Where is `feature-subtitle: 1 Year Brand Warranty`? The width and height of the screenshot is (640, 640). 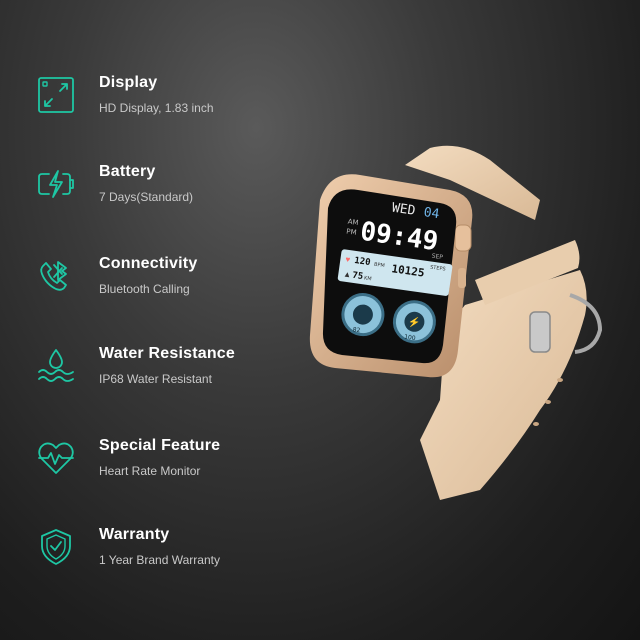
feature-subtitle: 1 Year Brand Warranty is located at coordinates (159, 560).